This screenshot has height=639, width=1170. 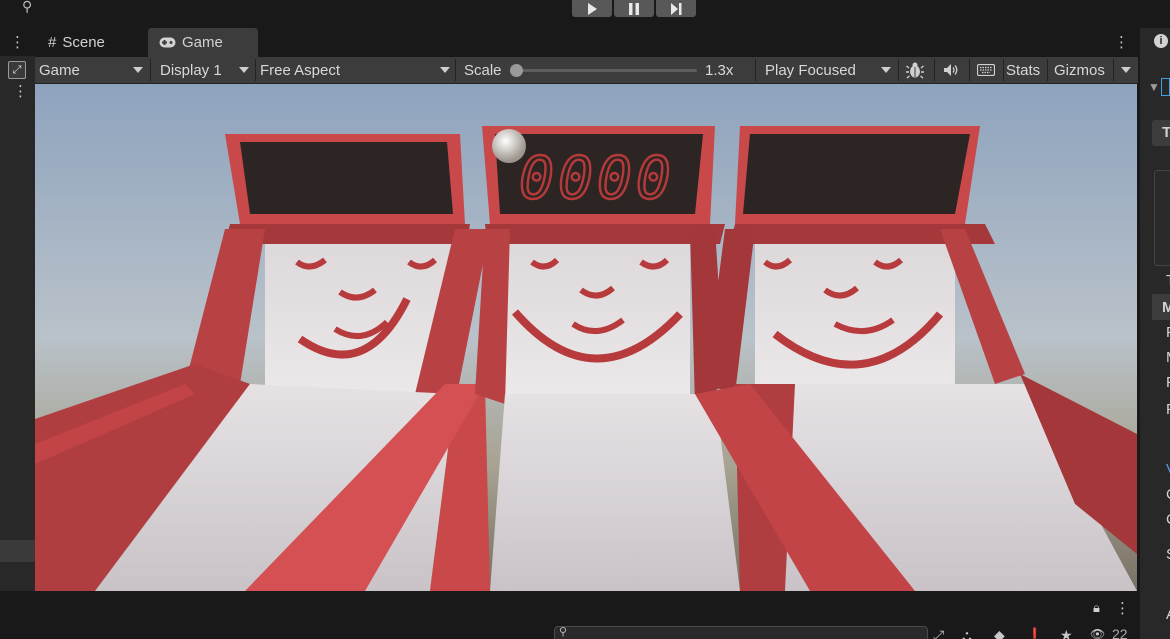 I want to click on collapse-arrow-icon: ▼, so click(x=1154, y=87).